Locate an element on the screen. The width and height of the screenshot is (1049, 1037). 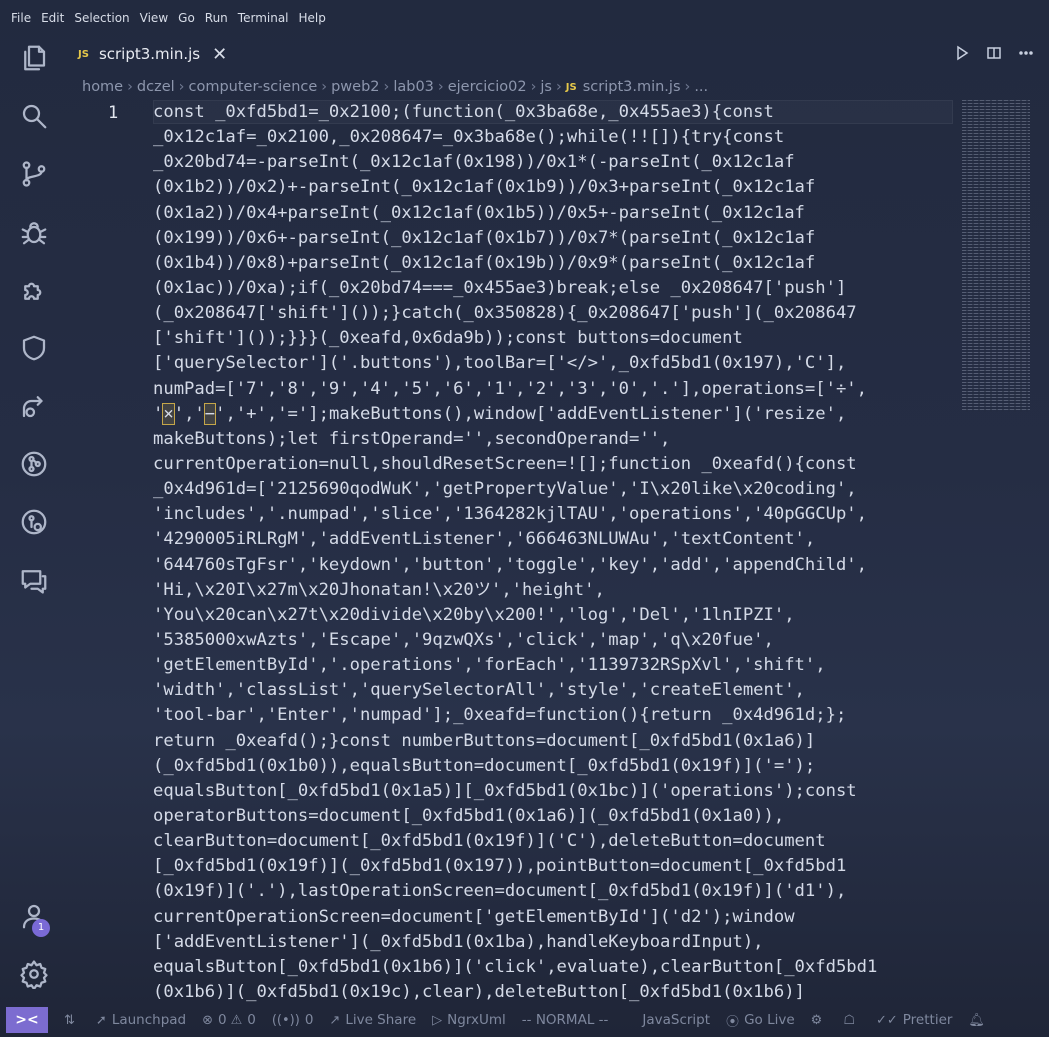
menu-help: Help is located at coordinates (312, 18).